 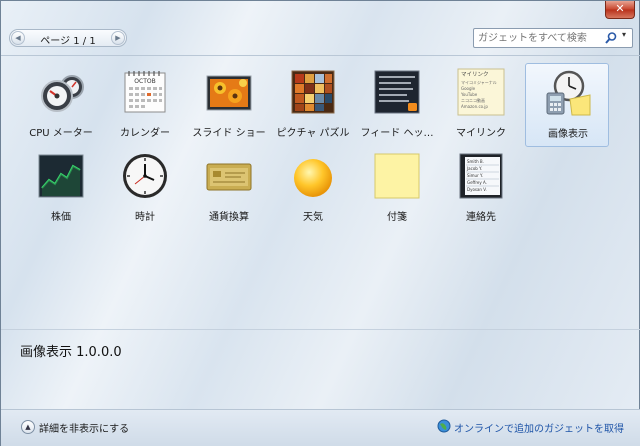 What do you see at coordinates (71, 352) in the screenshot?
I see `details-title: 画像表示 1.0.0.0` at bounding box center [71, 352].